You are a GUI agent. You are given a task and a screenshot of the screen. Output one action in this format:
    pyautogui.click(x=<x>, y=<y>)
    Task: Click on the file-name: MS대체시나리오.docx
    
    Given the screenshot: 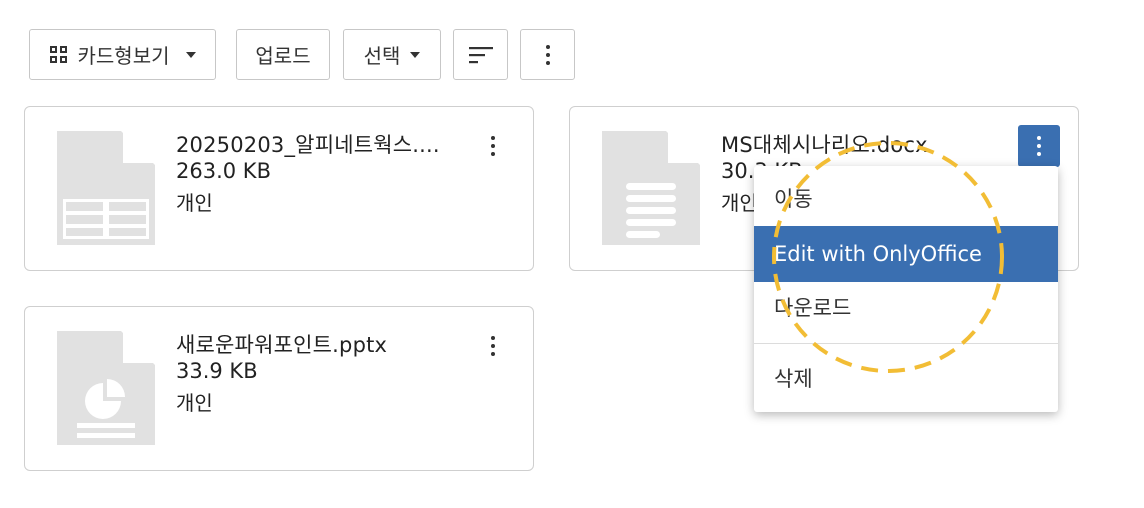 What is the action you would take?
    pyautogui.click(x=824, y=144)
    